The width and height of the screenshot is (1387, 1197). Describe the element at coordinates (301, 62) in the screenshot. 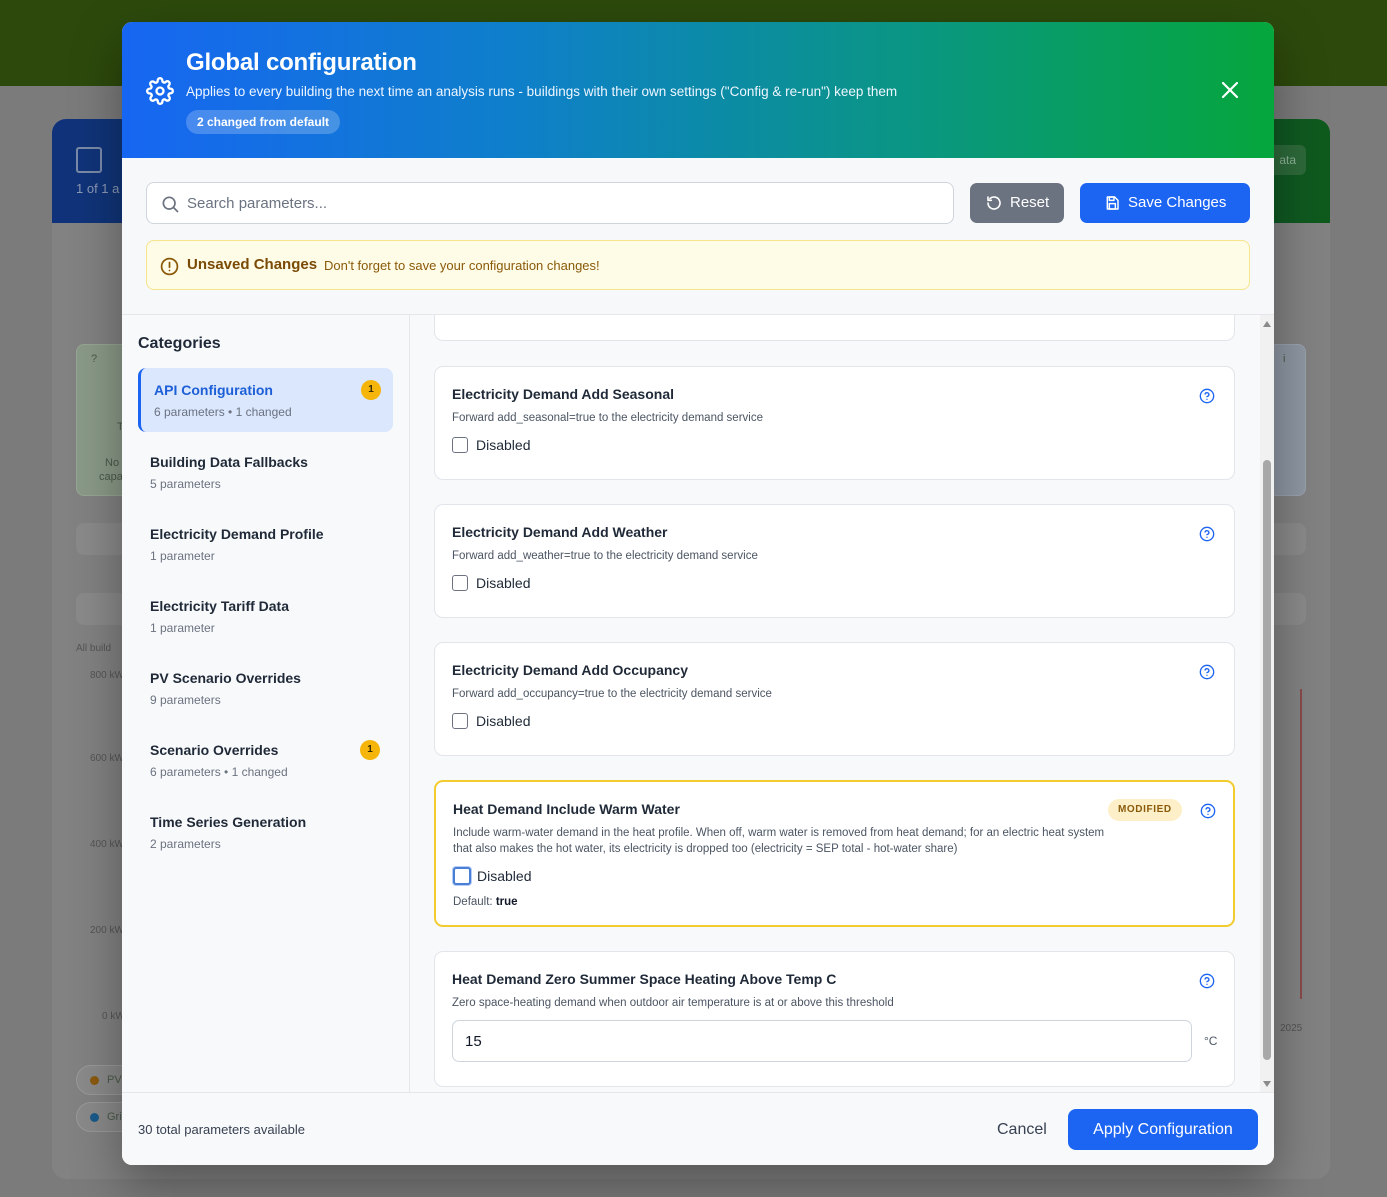

I see `modal-title: Global configuration` at that location.